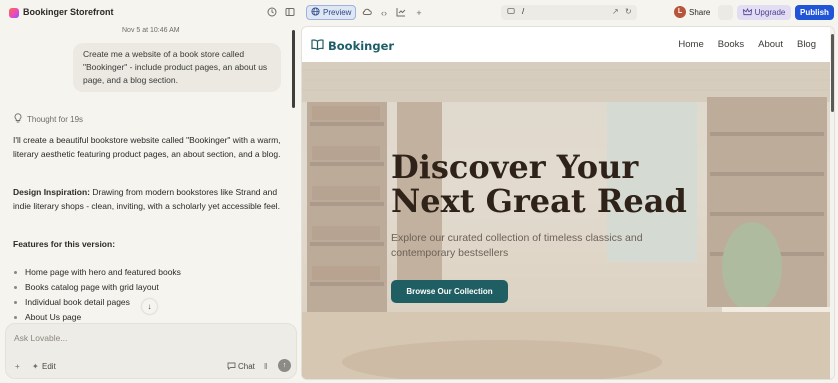  I want to click on microphone-icon: ‖, so click(265, 366).